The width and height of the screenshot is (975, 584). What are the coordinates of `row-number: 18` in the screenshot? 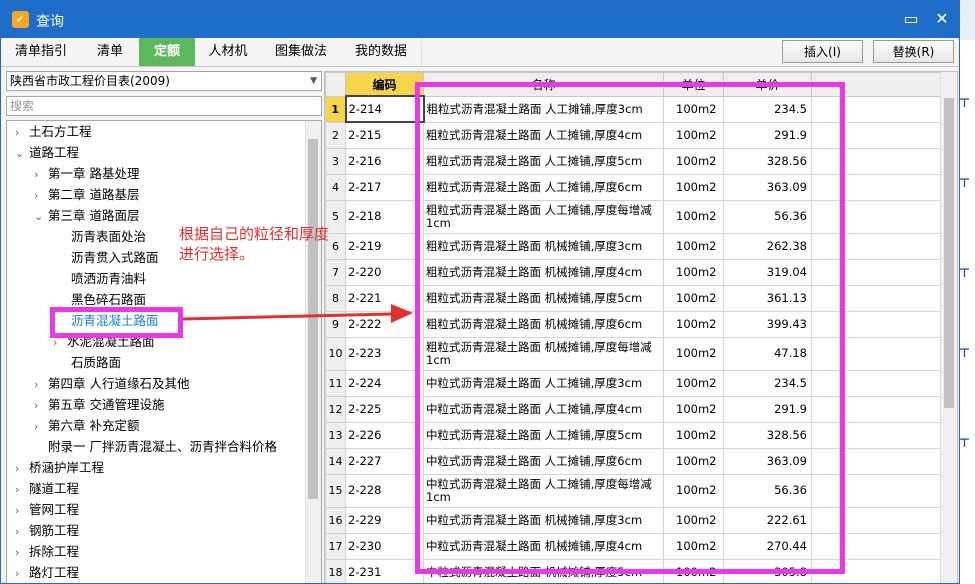 It's located at (335, 570).